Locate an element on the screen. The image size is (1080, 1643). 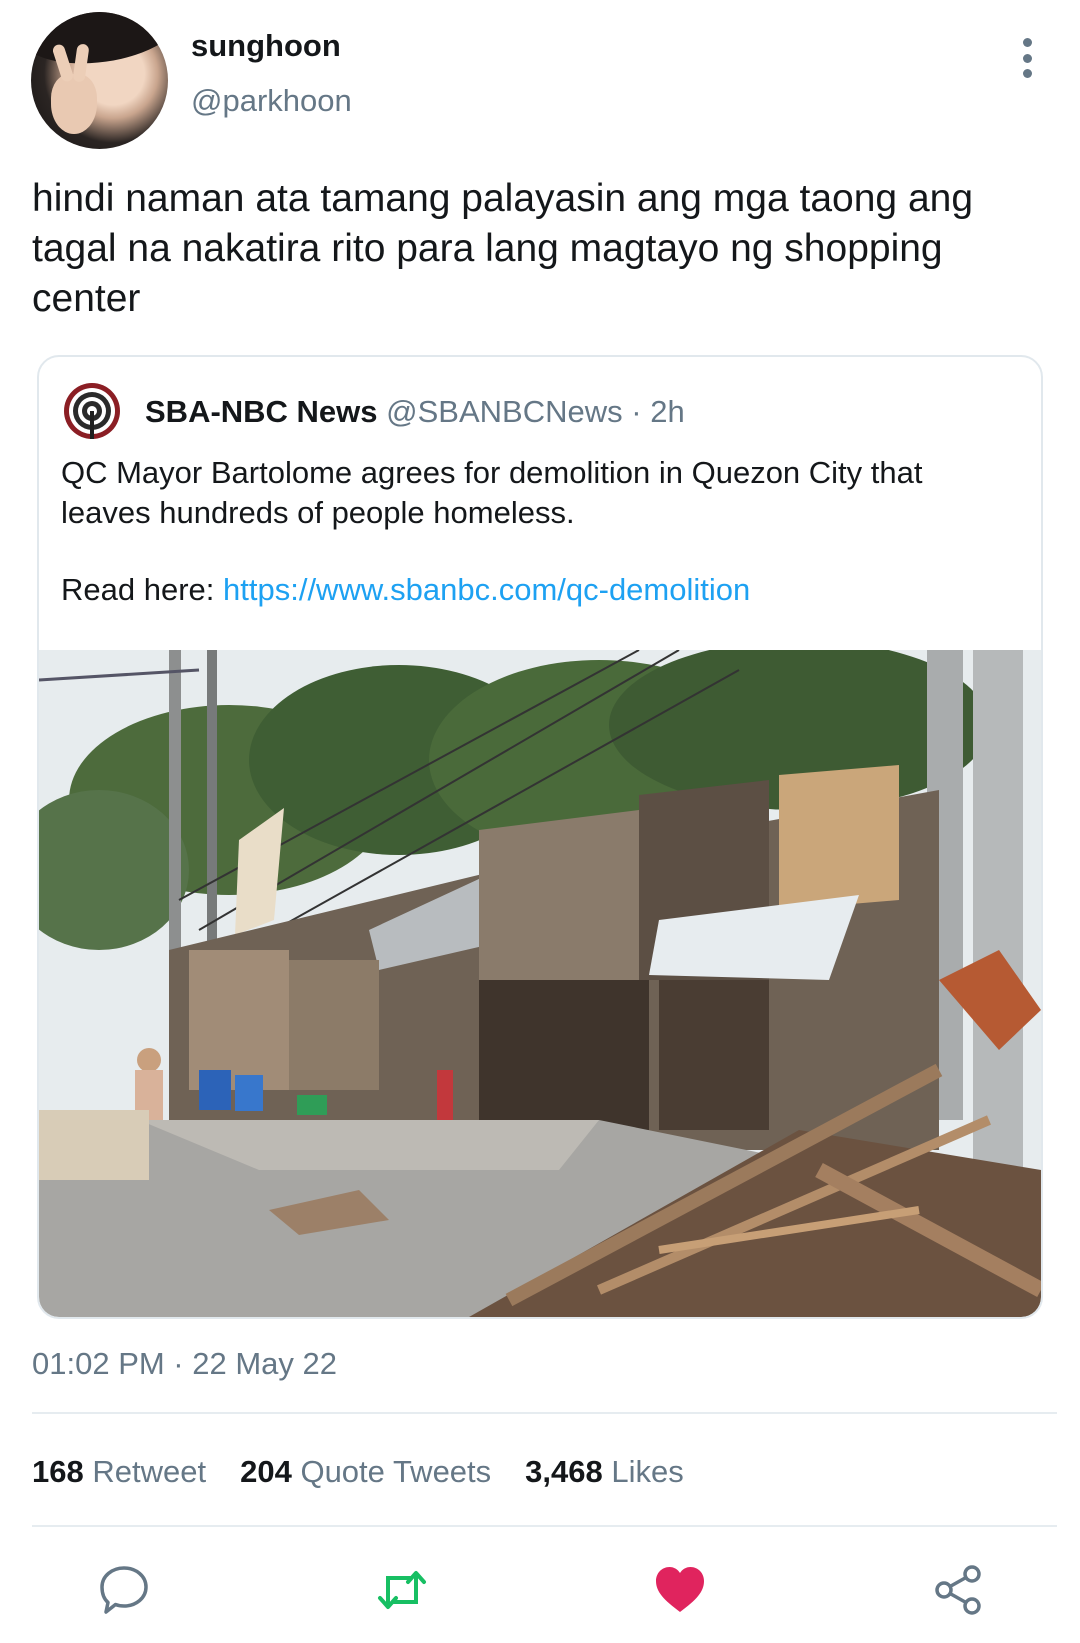
engagement-stats: 168 Retweet 204 Quote Tweets 3,468 Likes is located at coordinates (358, 1472).